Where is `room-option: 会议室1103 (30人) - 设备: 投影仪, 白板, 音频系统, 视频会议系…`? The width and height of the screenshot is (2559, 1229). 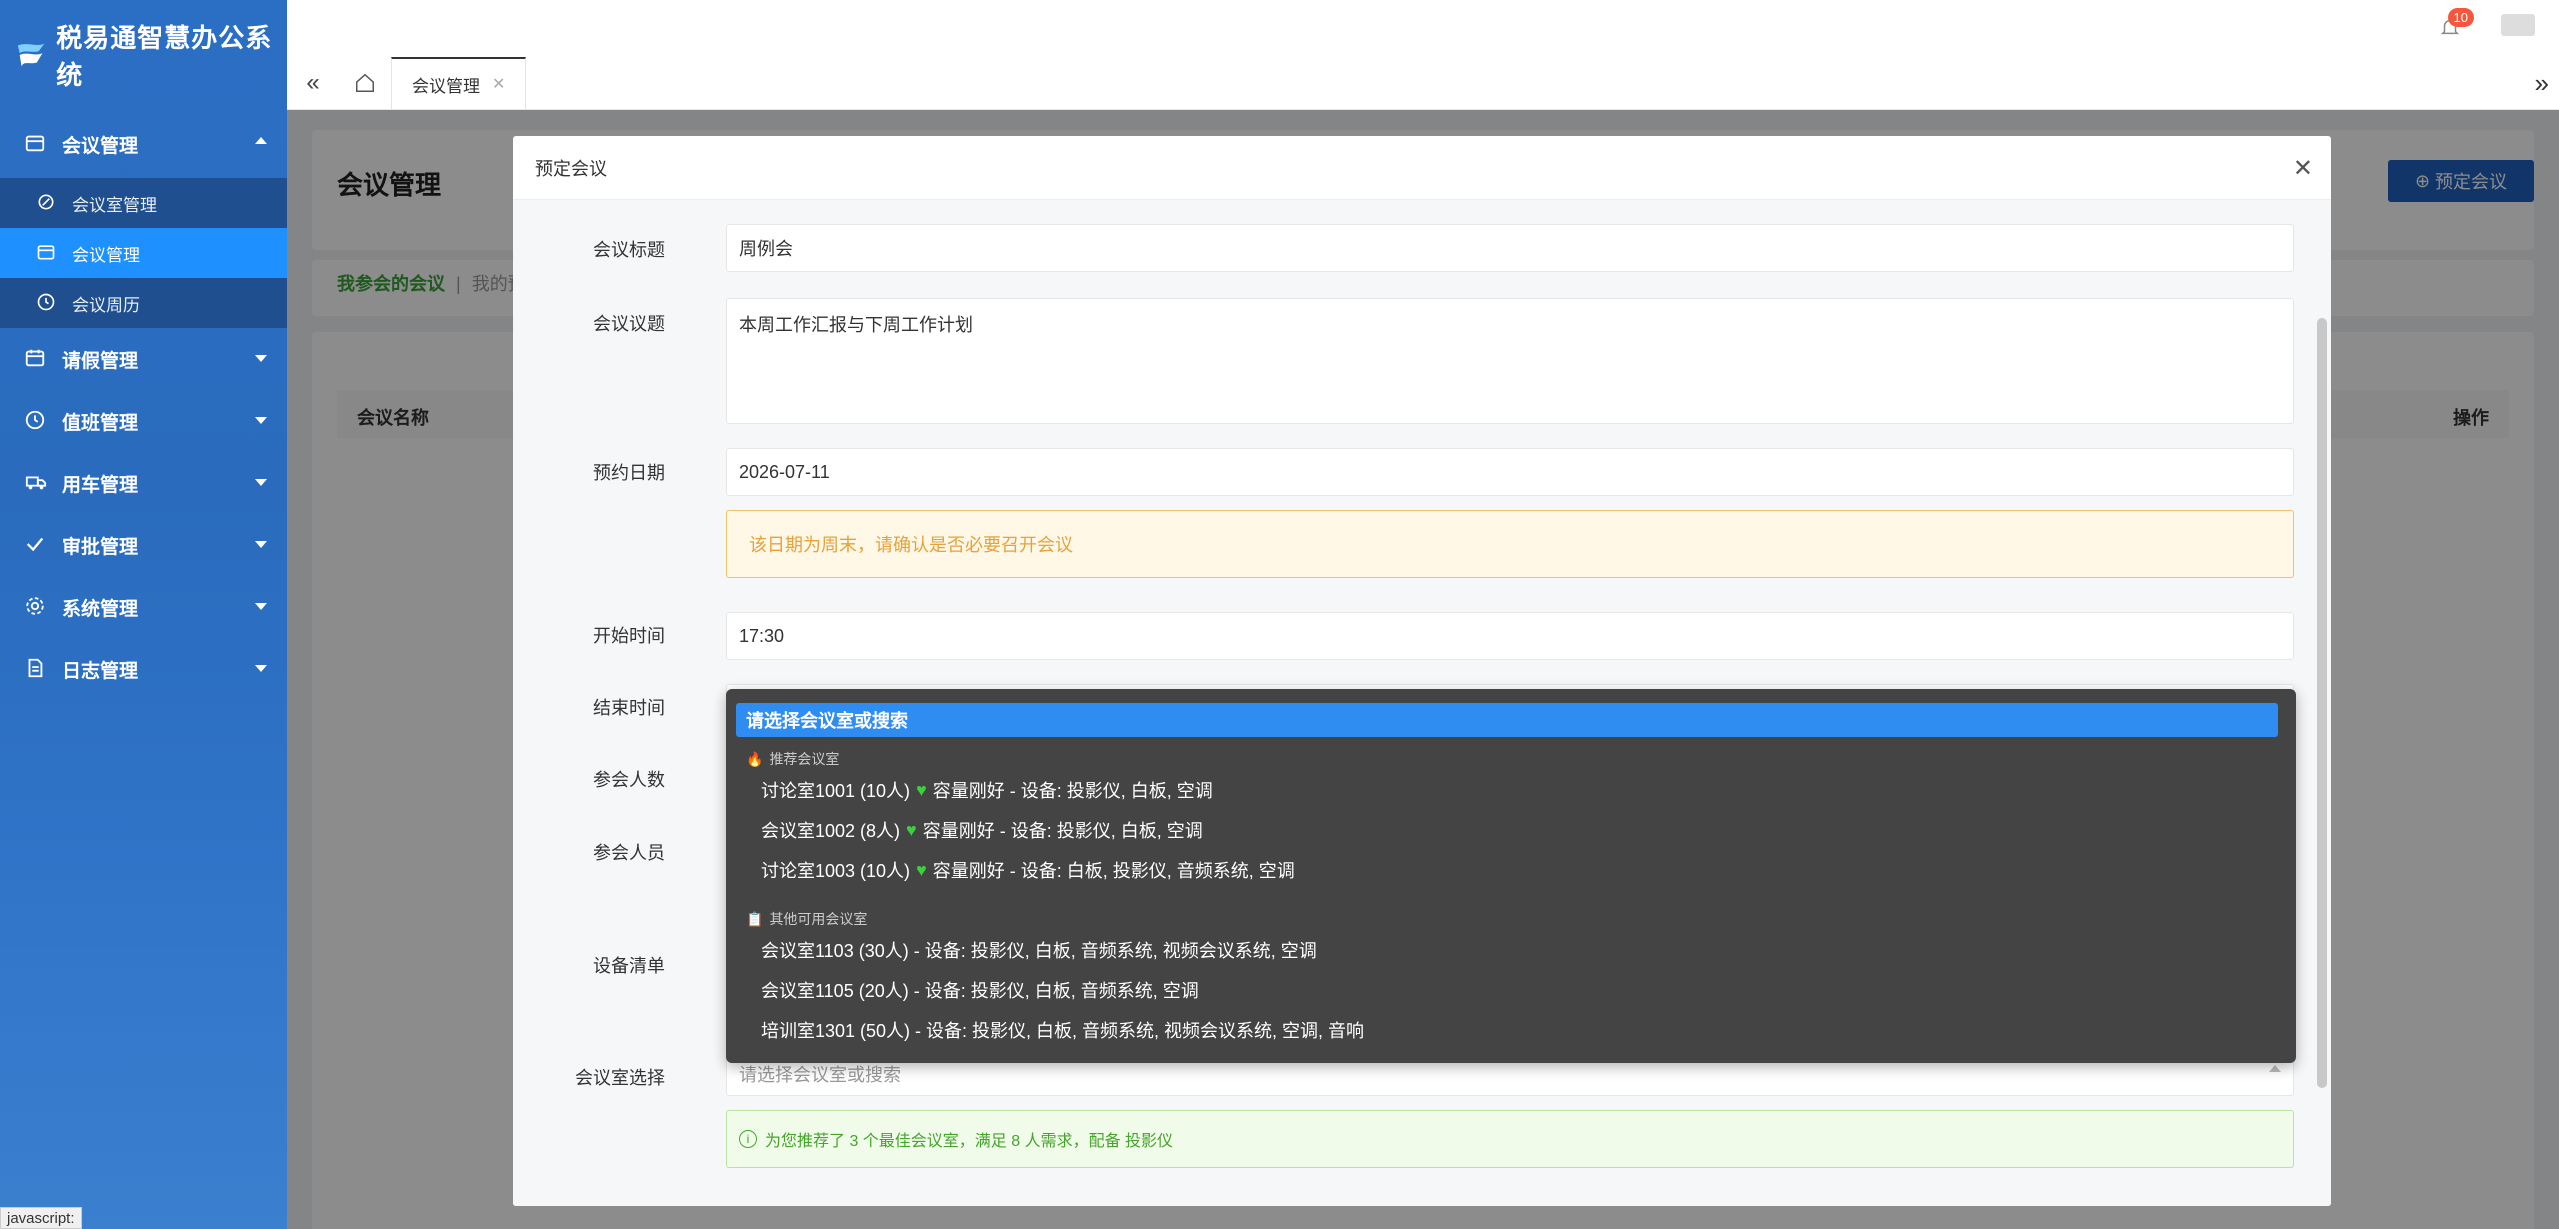 room-option: 会议室1103 (30人) - 设备: 投影仪, 白板, 音频系统, 视频会议系… is located at coordinates (1039, 950).